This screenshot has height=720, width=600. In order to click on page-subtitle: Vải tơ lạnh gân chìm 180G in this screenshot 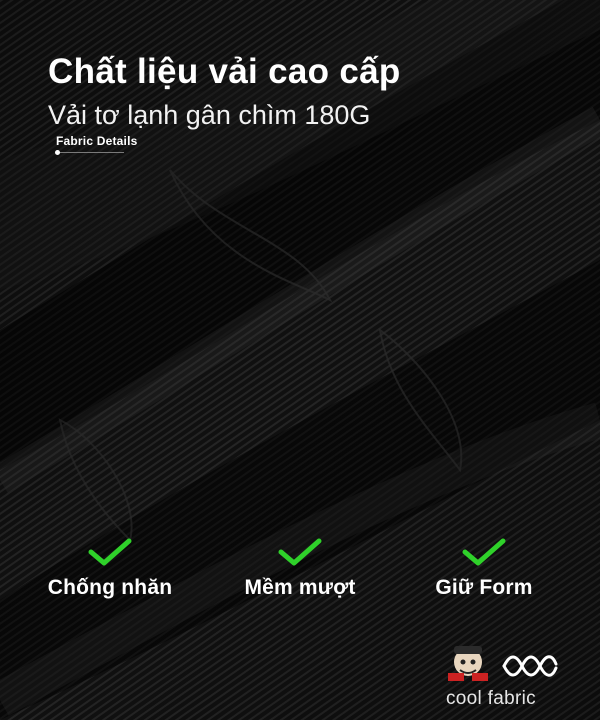, I will do `click(209, 115)`.